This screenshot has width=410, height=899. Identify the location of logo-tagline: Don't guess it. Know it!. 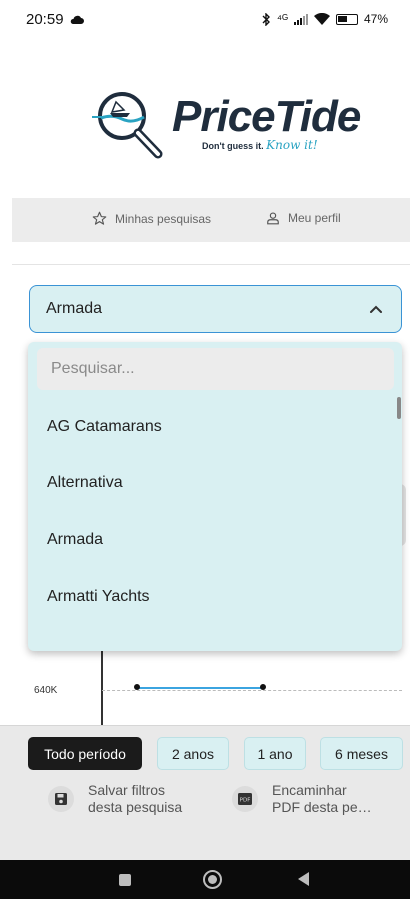
(260, 145).